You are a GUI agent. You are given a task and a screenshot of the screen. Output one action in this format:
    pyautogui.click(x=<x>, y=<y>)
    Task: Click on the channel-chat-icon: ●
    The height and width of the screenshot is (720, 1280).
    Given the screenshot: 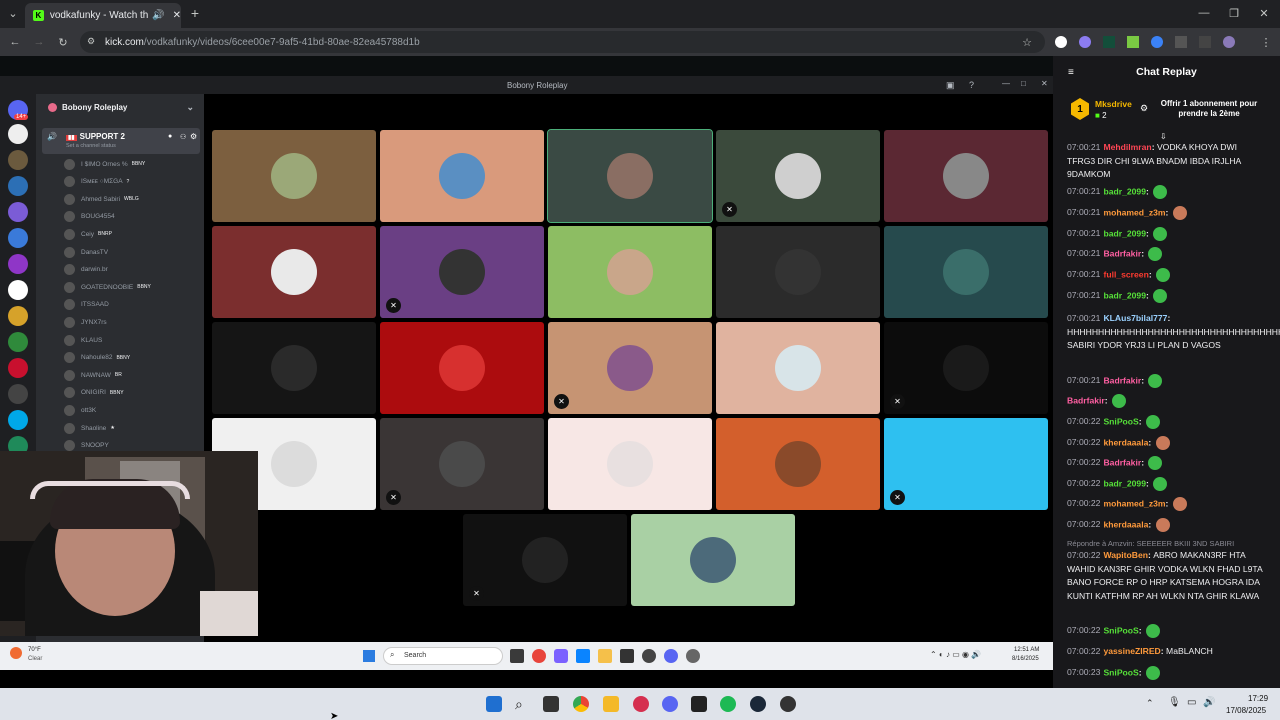 What is the action you would take?
    pyautogui.click(x=170, y=136)
    